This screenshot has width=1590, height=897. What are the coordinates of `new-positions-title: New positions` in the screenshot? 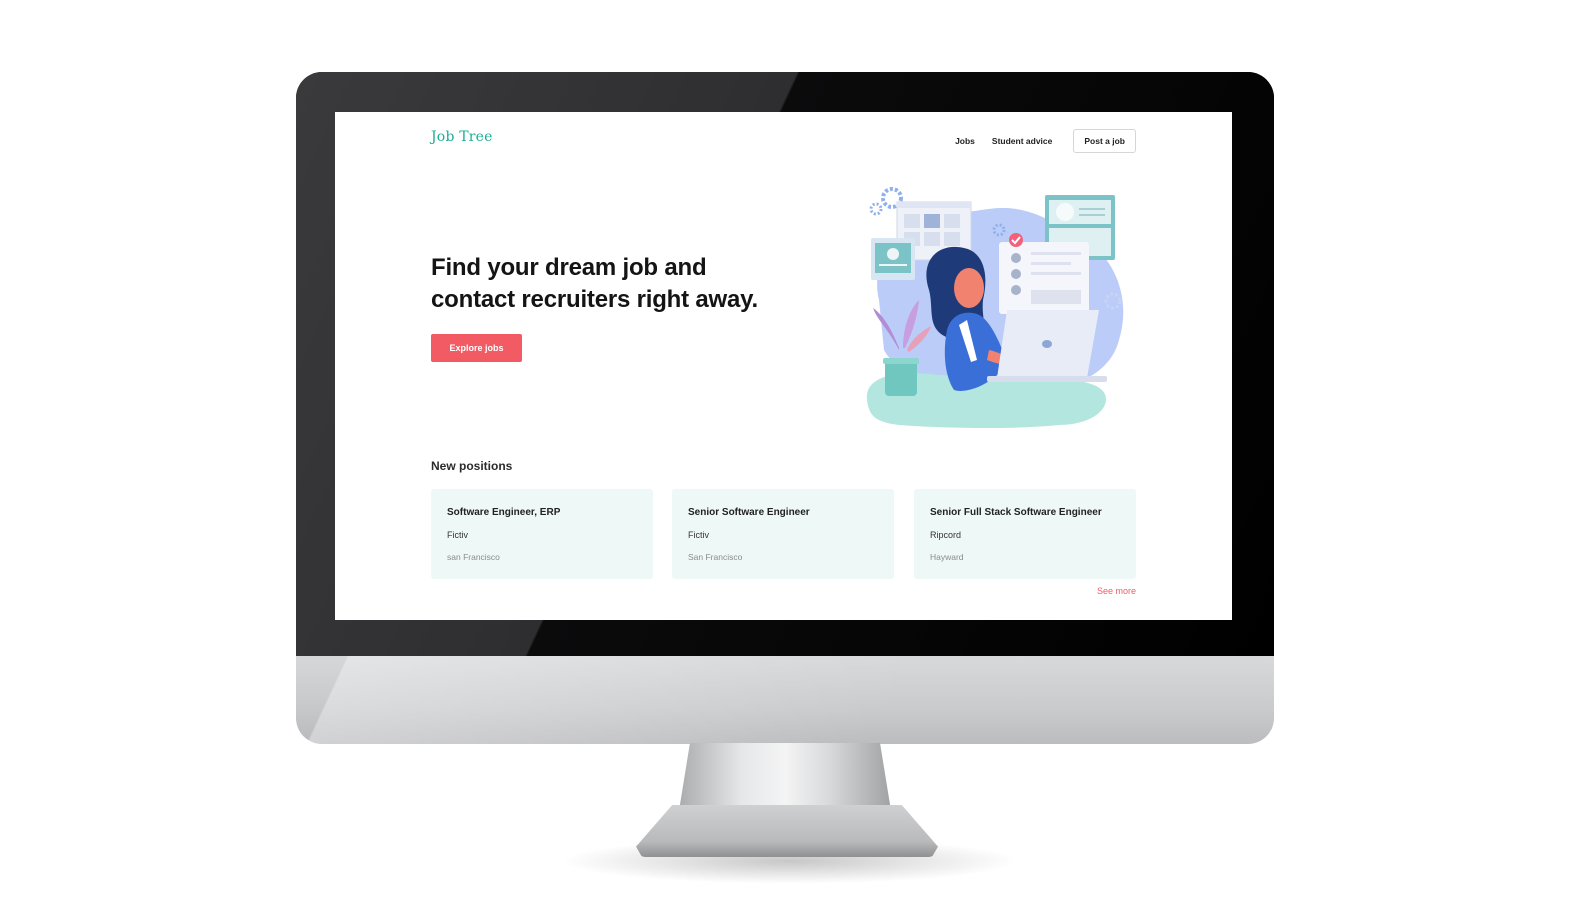 It's located at (472, 466).